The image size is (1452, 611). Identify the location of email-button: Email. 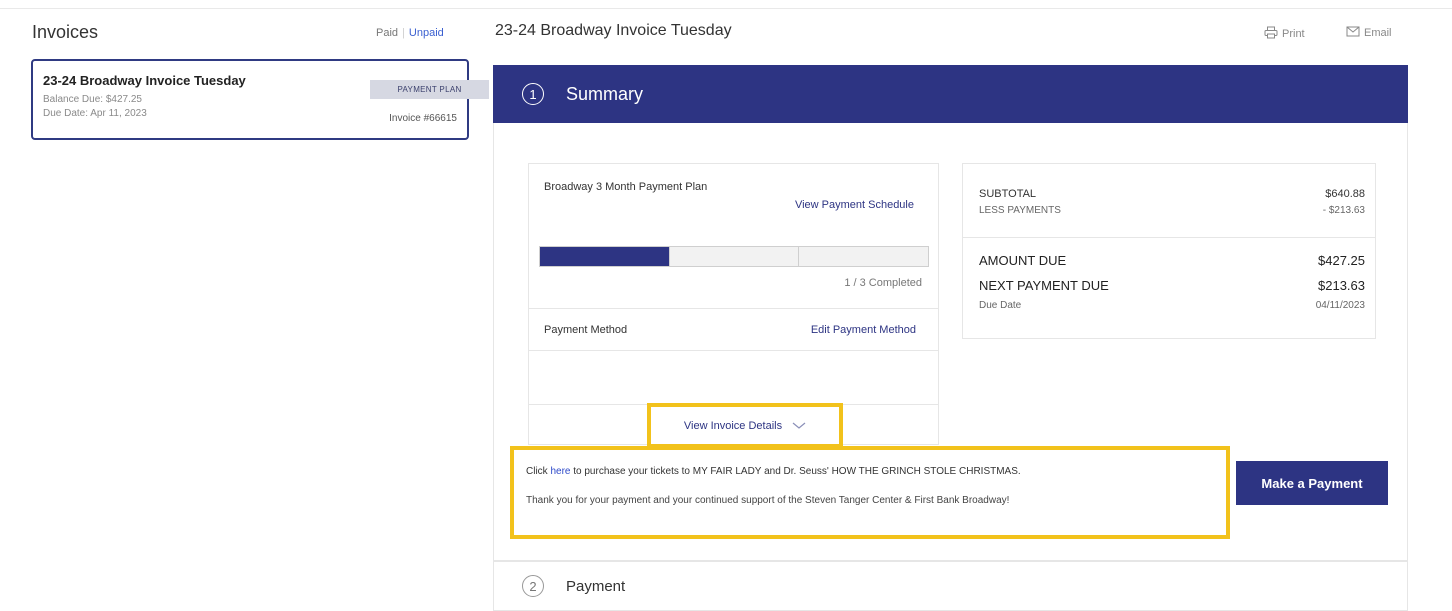
(1369, 33).